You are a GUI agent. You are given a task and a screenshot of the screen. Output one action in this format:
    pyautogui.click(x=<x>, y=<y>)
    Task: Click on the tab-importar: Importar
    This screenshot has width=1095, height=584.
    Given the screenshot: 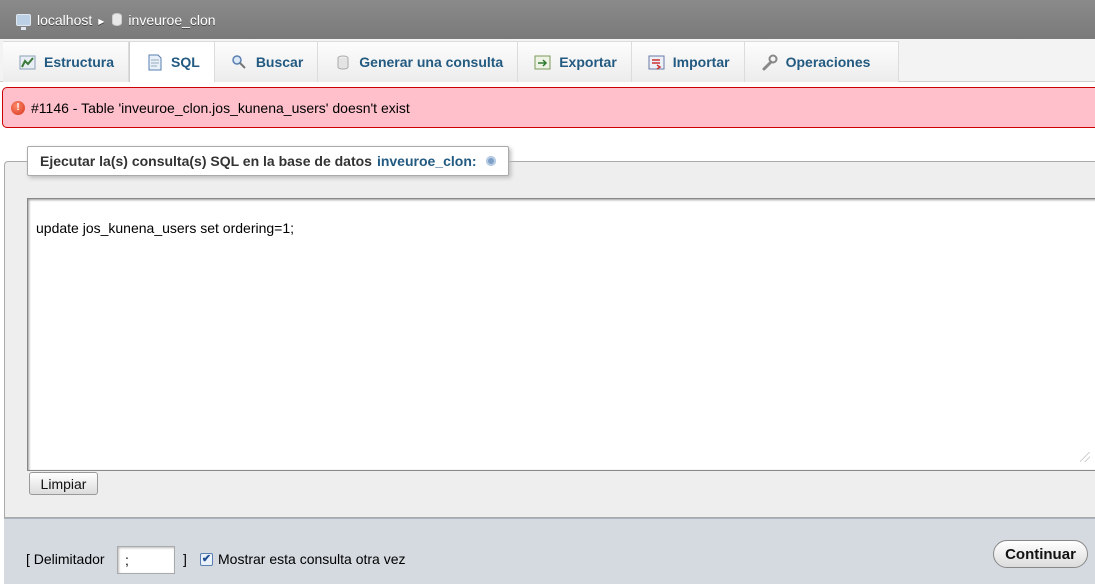 What is the action you would take?
    pyautogui.click(x=688, y=61)
    